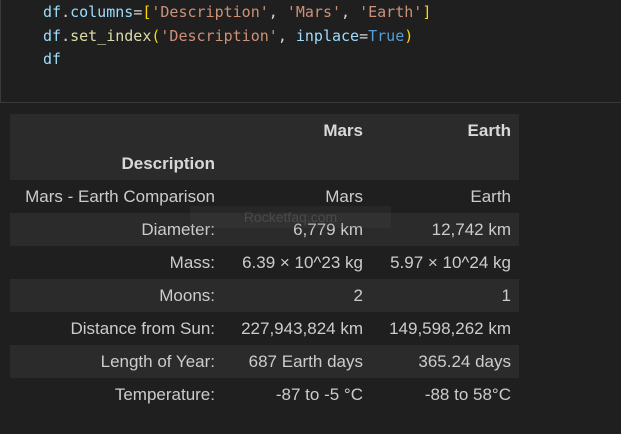 The image size is (621, 434). Describe the element at coordinates (409, 36) in the screenshot. I see `code-token: )` at that location.